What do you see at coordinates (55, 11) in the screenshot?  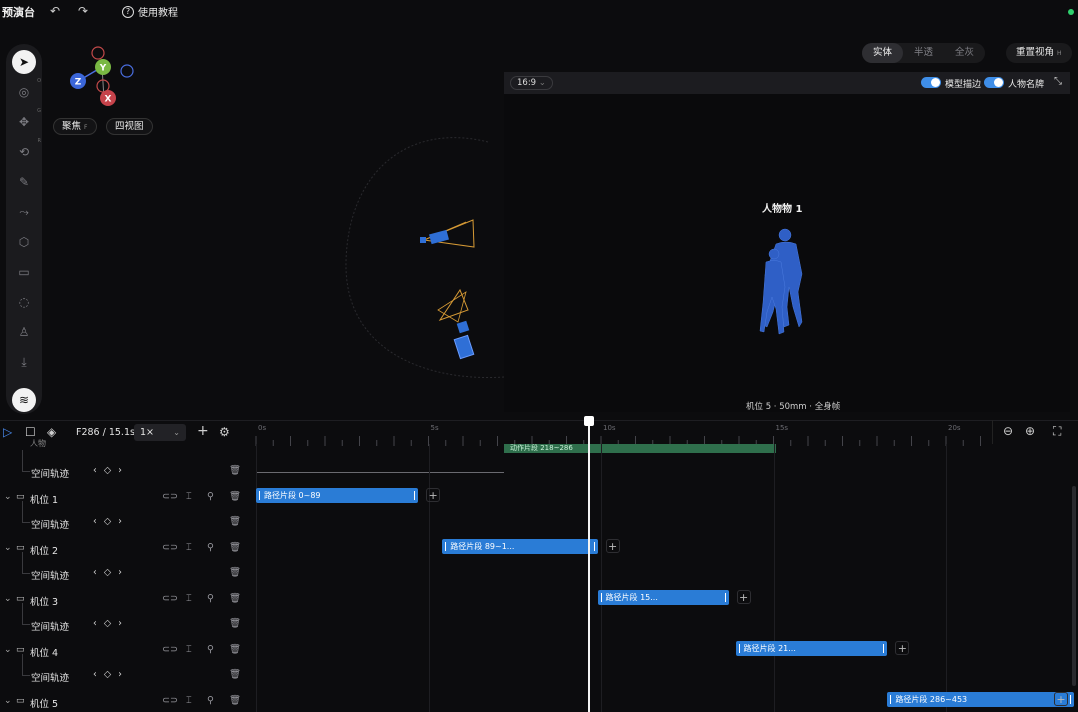 I see `undo-icon: ↶` at bounding box center [55, 11].